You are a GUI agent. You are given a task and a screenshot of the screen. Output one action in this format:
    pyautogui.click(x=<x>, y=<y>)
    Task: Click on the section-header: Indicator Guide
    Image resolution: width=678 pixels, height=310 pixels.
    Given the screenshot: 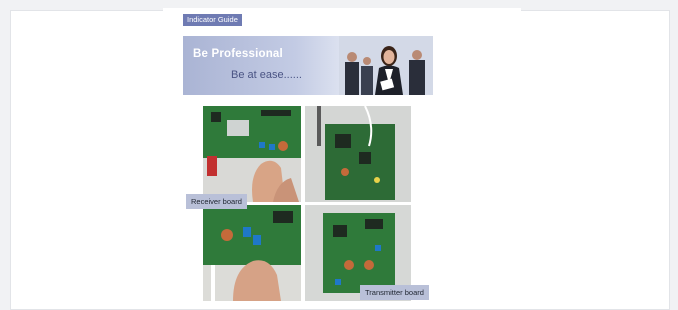 What is the action you would take?
    pyautogui.click(x=308, y=25)
    